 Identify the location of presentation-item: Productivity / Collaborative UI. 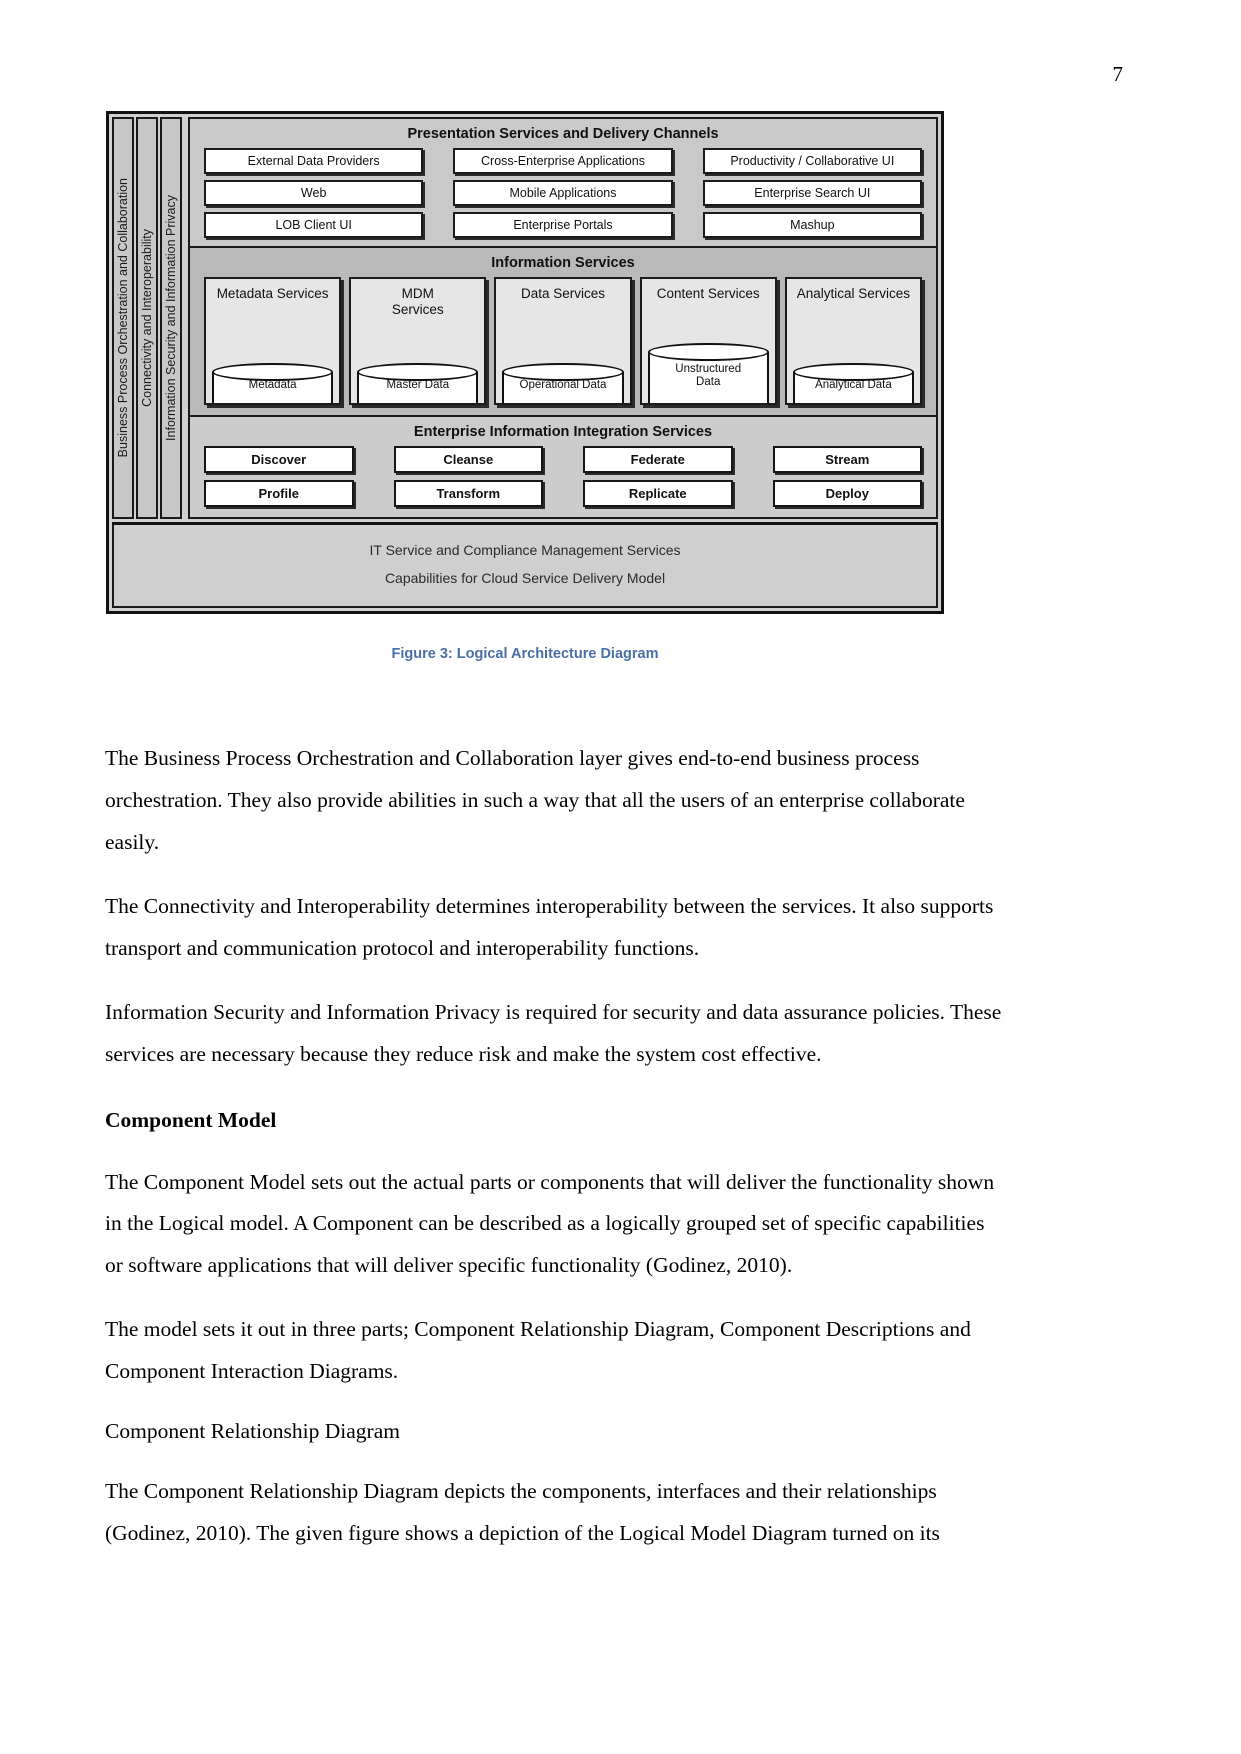
(812, 161).